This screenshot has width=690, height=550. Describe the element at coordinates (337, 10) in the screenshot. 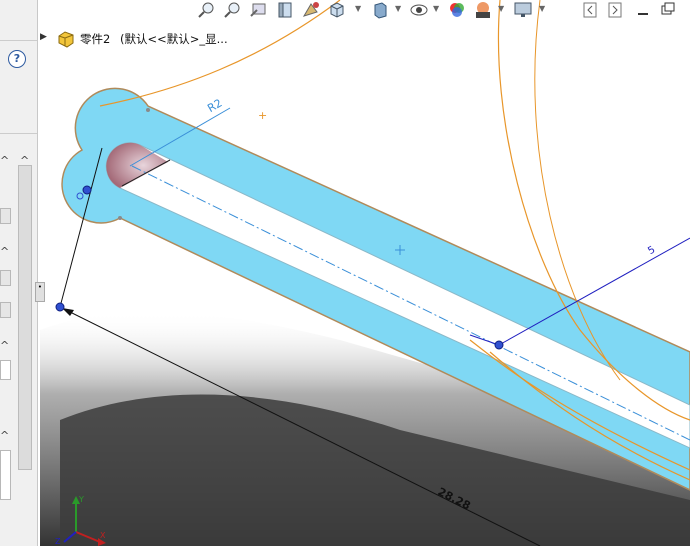

I see `view-orientation-icon` at that location.